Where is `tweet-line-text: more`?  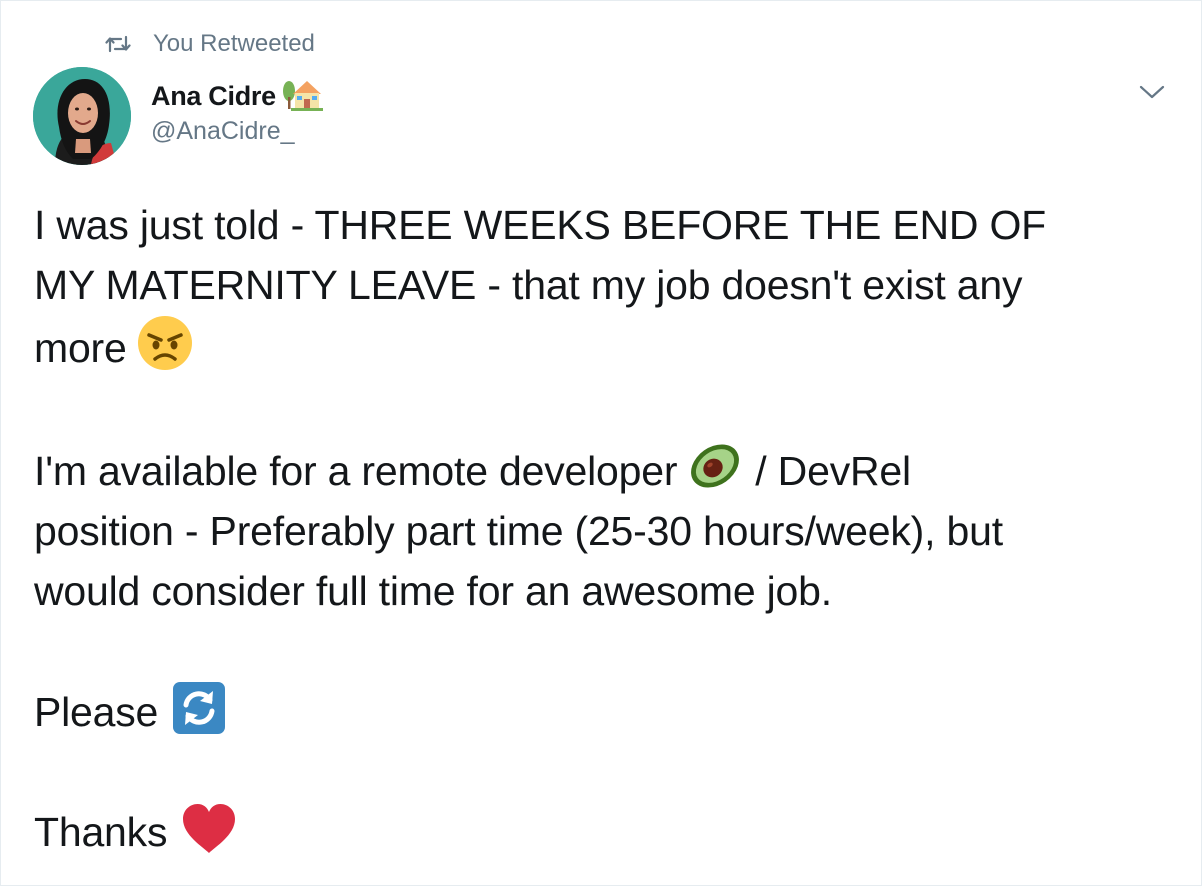 tweet-line-text: more is located at coordinates (80, 348).